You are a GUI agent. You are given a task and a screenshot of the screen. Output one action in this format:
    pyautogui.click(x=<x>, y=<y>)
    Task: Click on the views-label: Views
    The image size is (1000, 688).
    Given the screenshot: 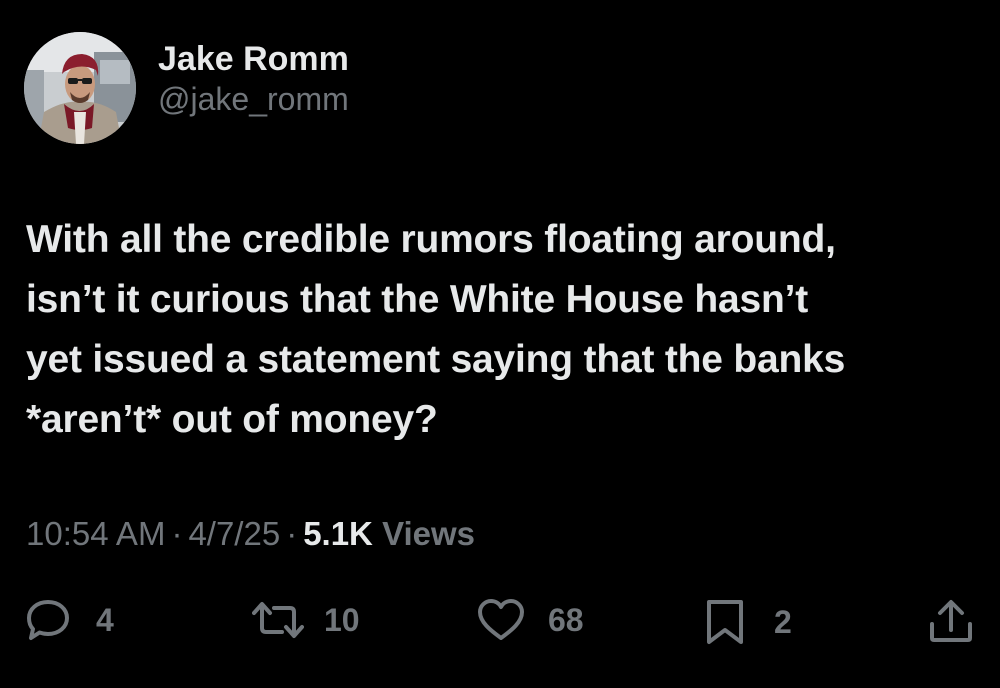 What is the action you would take?
    pyautogui.click(x=429, y=533)
    